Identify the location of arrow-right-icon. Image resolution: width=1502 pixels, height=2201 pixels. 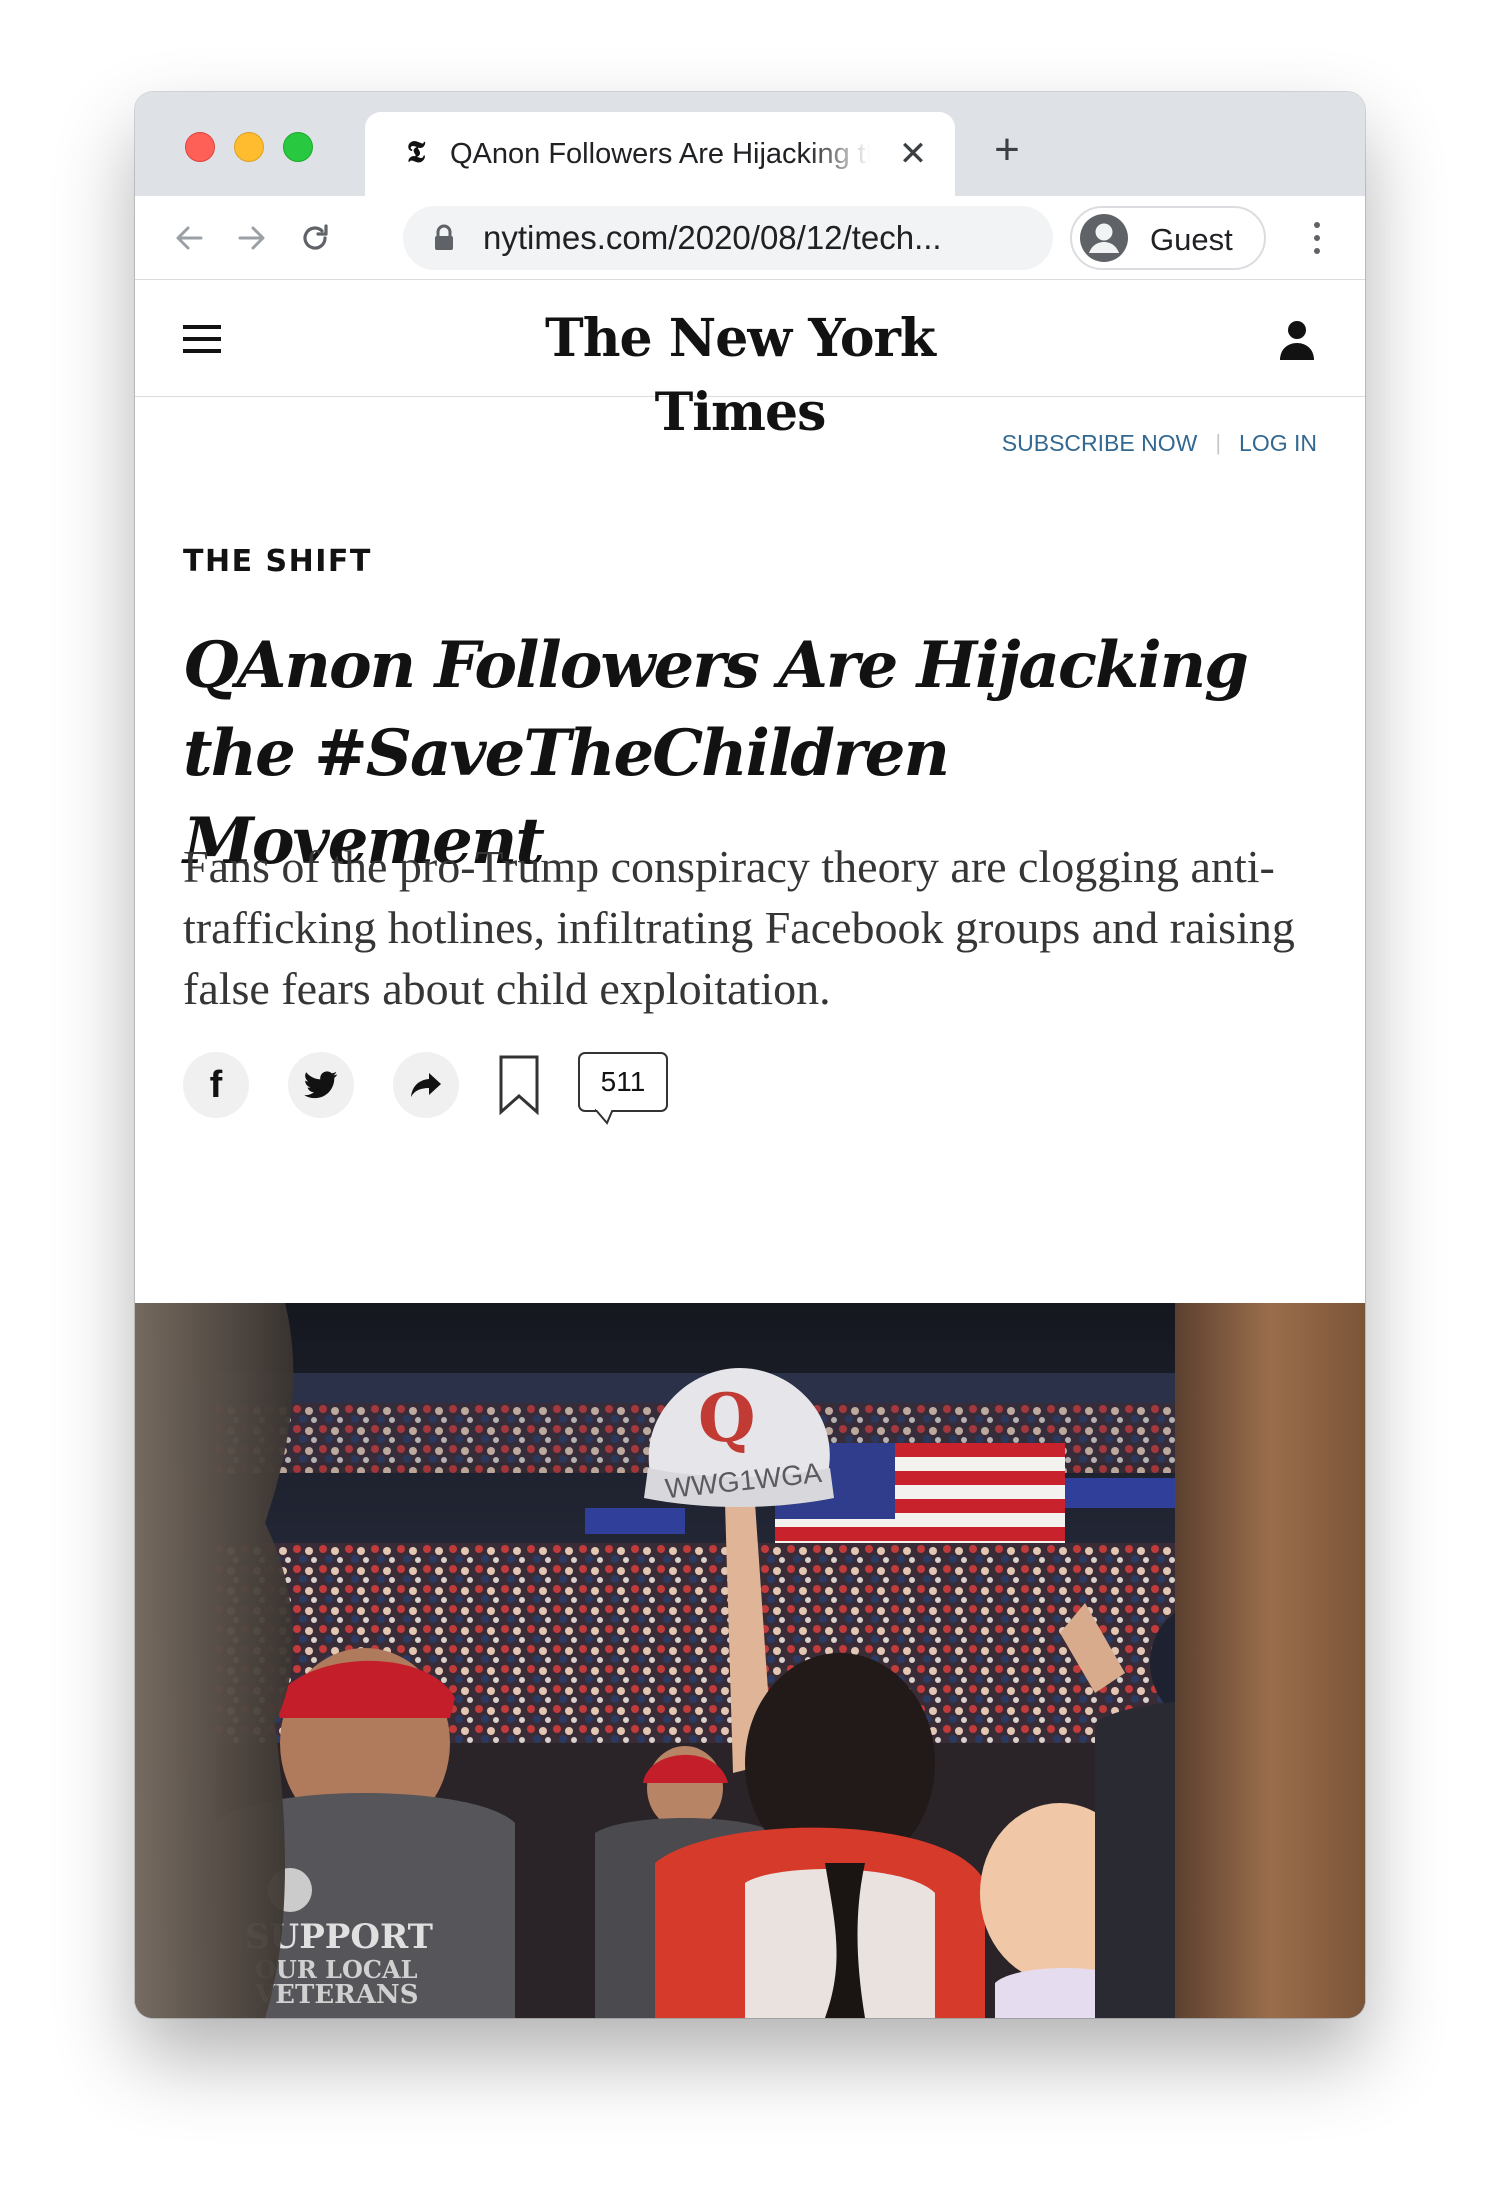
(251, 238).